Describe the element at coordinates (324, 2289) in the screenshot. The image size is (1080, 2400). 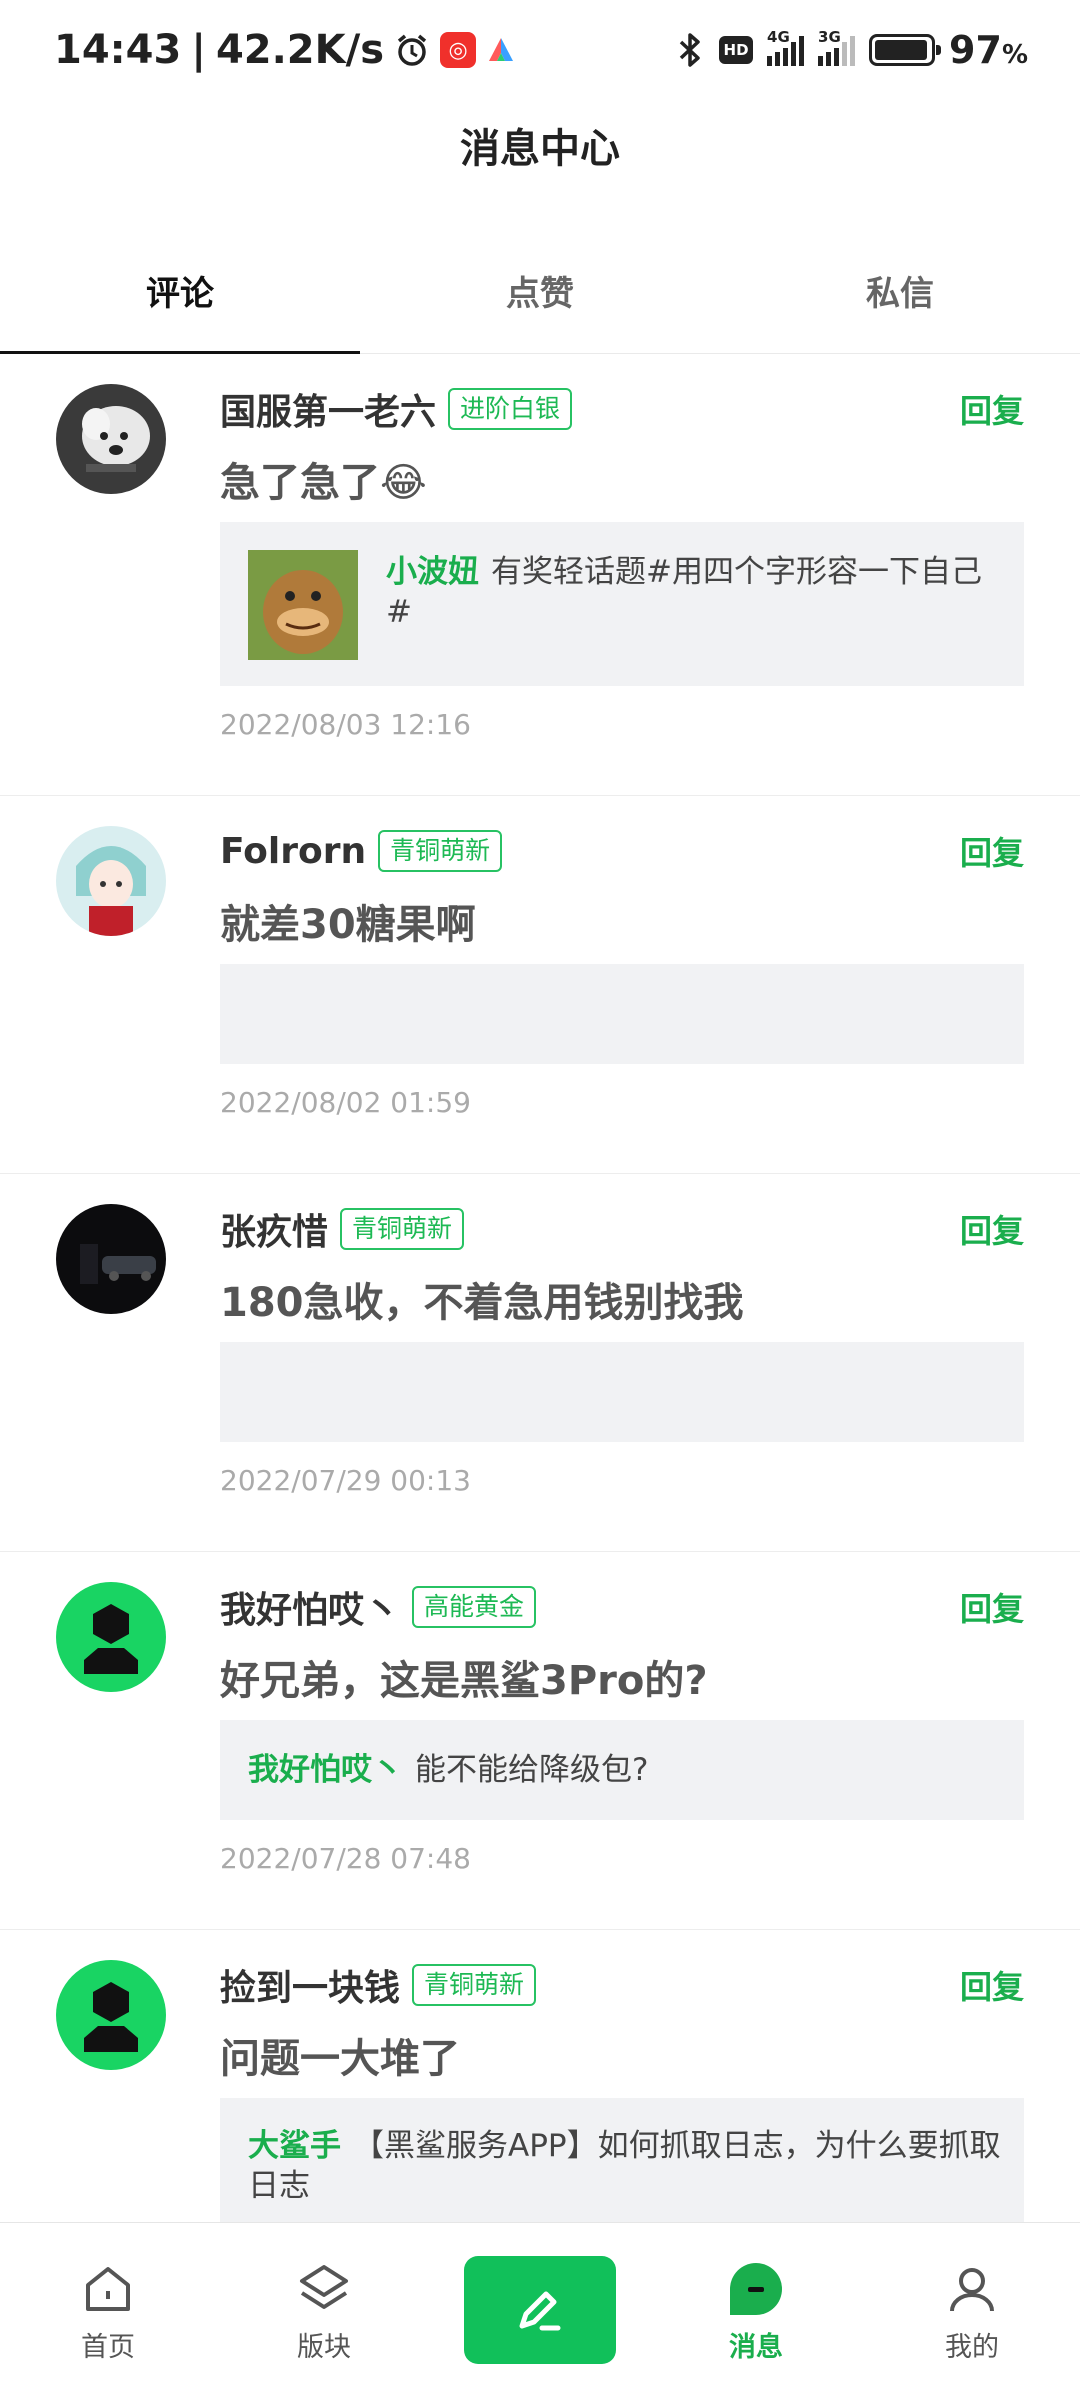
I see `layers-icon` at that location.